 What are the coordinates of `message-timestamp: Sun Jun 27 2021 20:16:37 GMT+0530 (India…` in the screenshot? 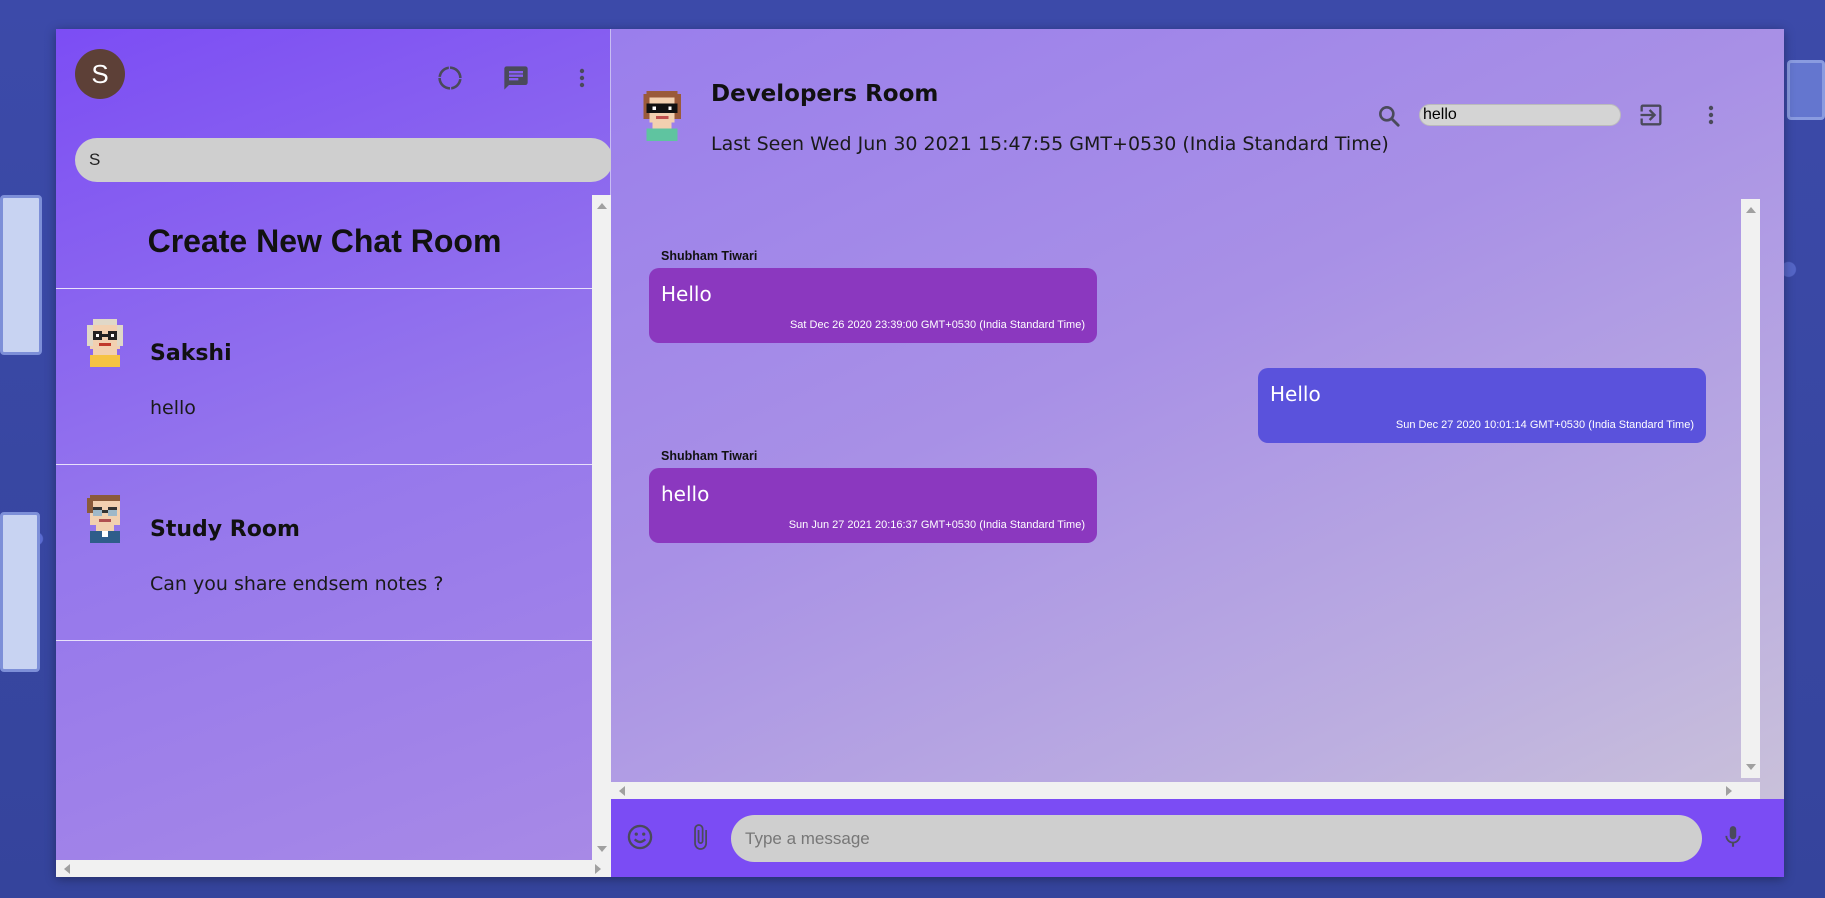 It's located at (936, 525).